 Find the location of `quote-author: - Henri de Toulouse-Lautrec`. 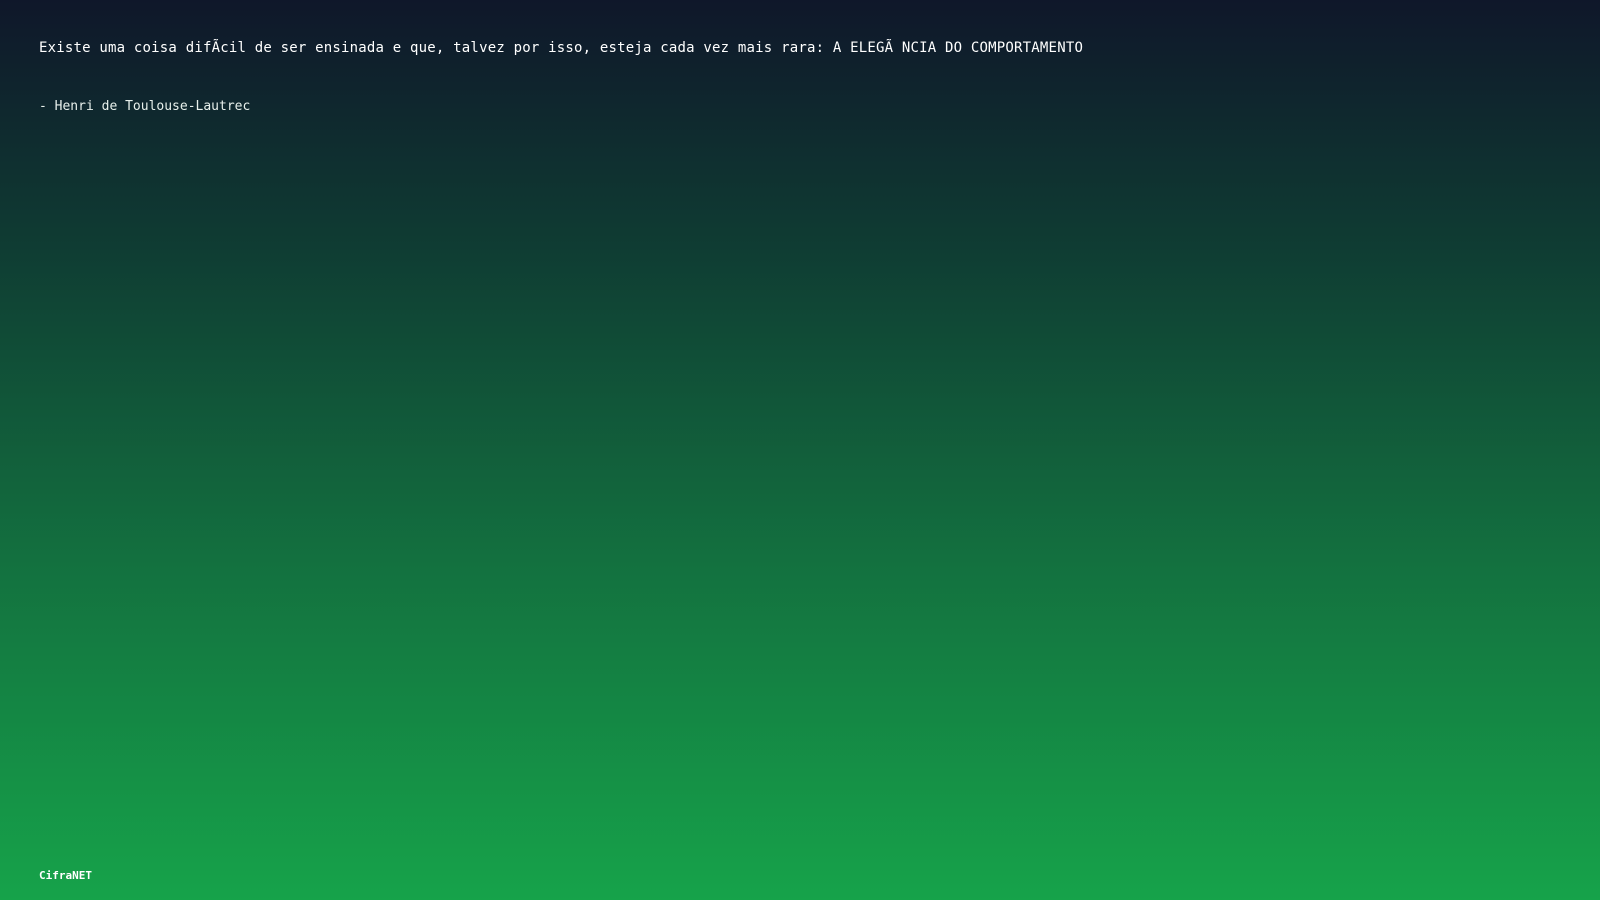

quote-author: - Henri de Toulouse-Lautrec is located at coordinates (145, 106).